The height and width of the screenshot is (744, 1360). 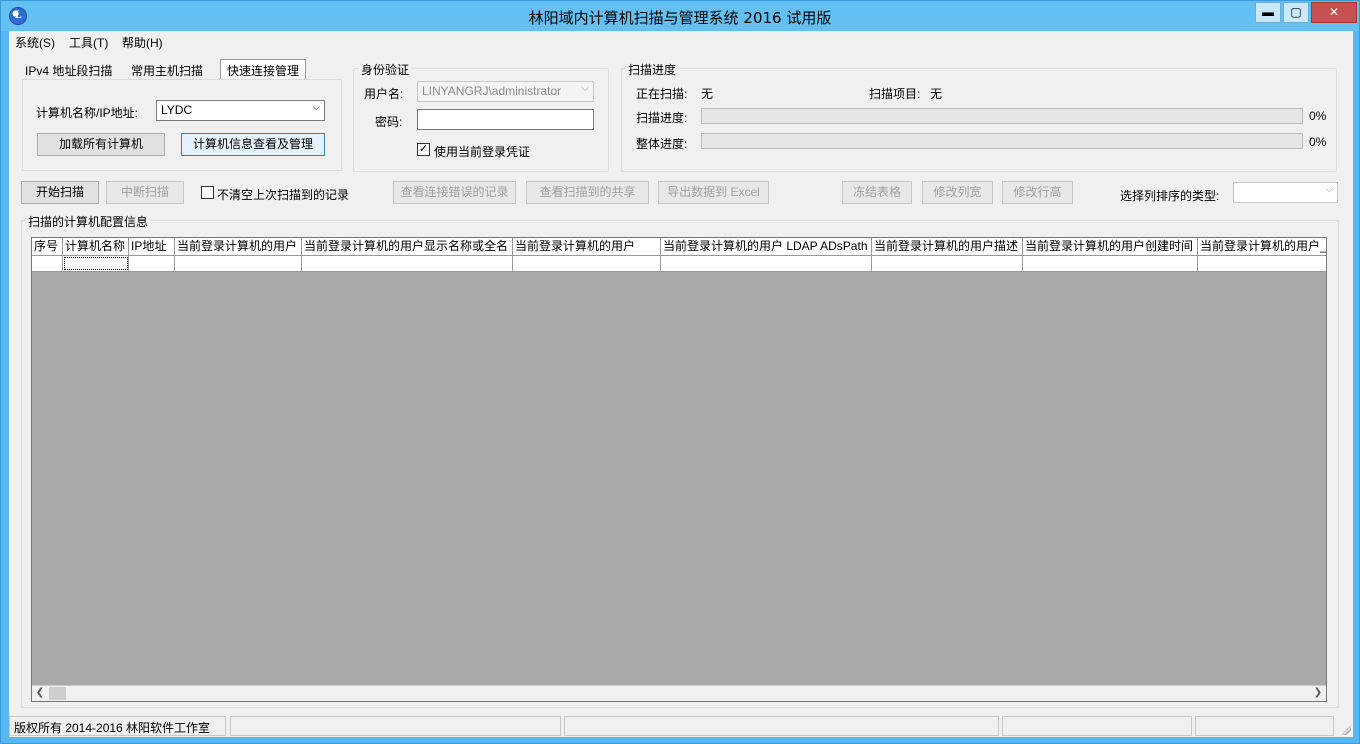 What do you see at coordinates (877, 192) in the screenshot?
I see `freeze-table-button: 冻结表格` at bounding box center [877, 192].